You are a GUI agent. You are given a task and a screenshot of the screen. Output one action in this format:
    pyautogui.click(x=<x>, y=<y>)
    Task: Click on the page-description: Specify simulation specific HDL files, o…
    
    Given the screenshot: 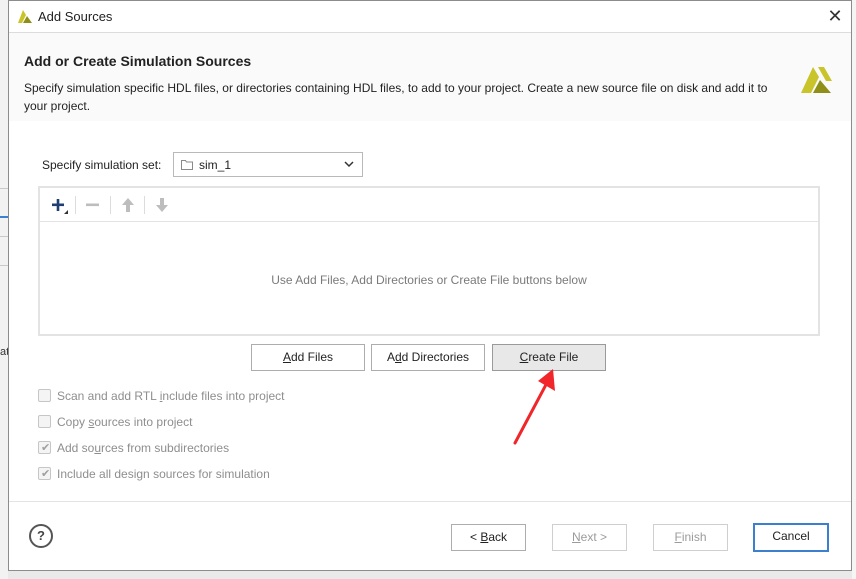 What is the action you would take?
    pyautogui.click(x=396, y=97)
    